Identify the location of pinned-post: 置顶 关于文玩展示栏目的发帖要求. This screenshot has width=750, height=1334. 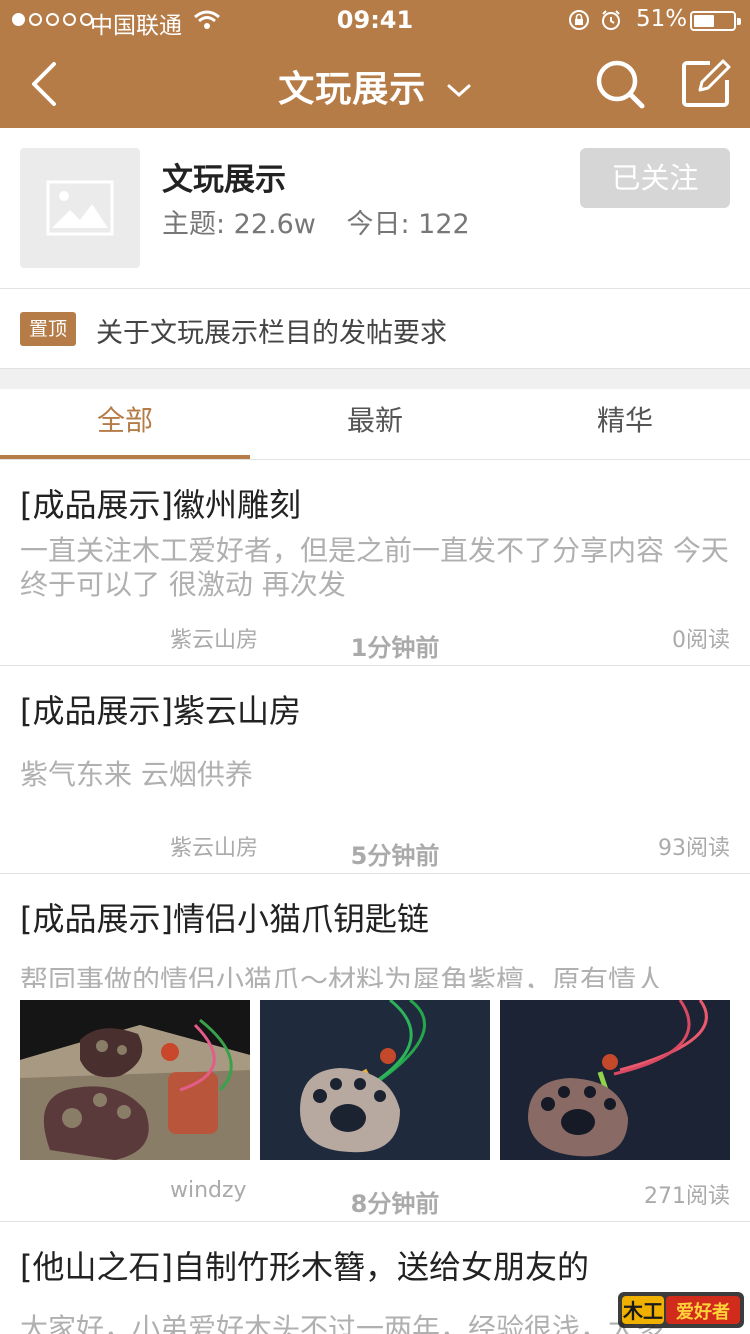
(375, 329).